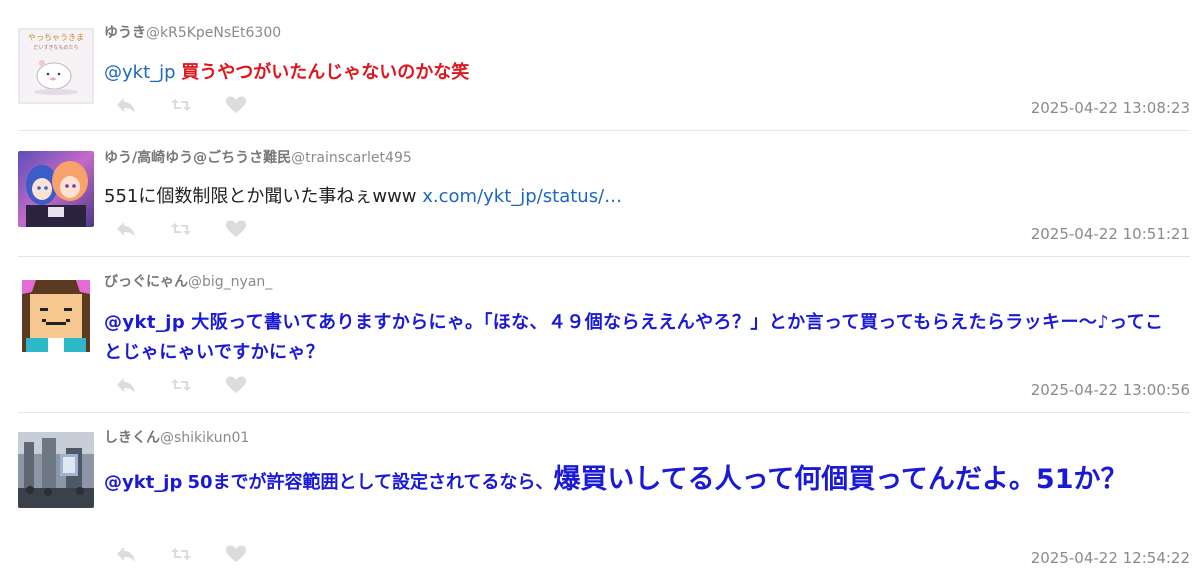 Image resolution: width=1200 pixels, height=574 pixels. What do you see at coordinates (146, 282) in the screenshot?
I see `display-name: びっぐにゃん` at bounding box center [146, 282].